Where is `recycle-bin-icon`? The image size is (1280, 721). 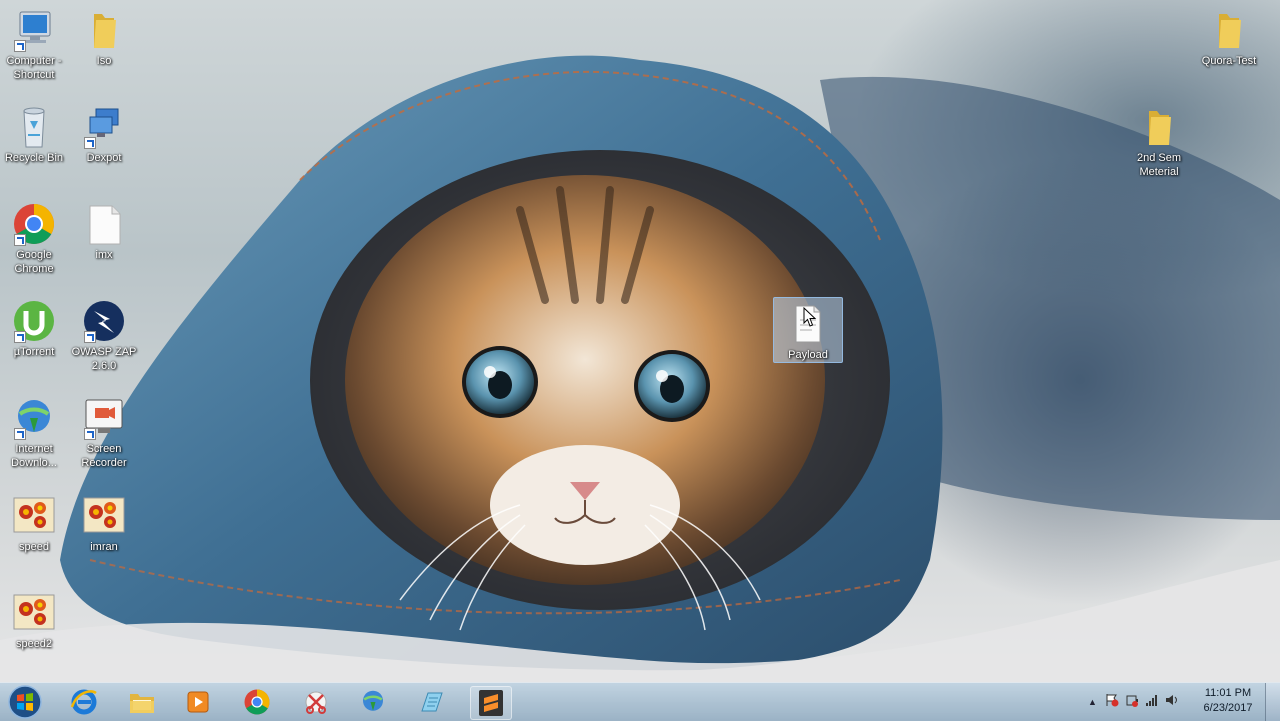
recycle-bin-icon is located at coordinates (34, 127).